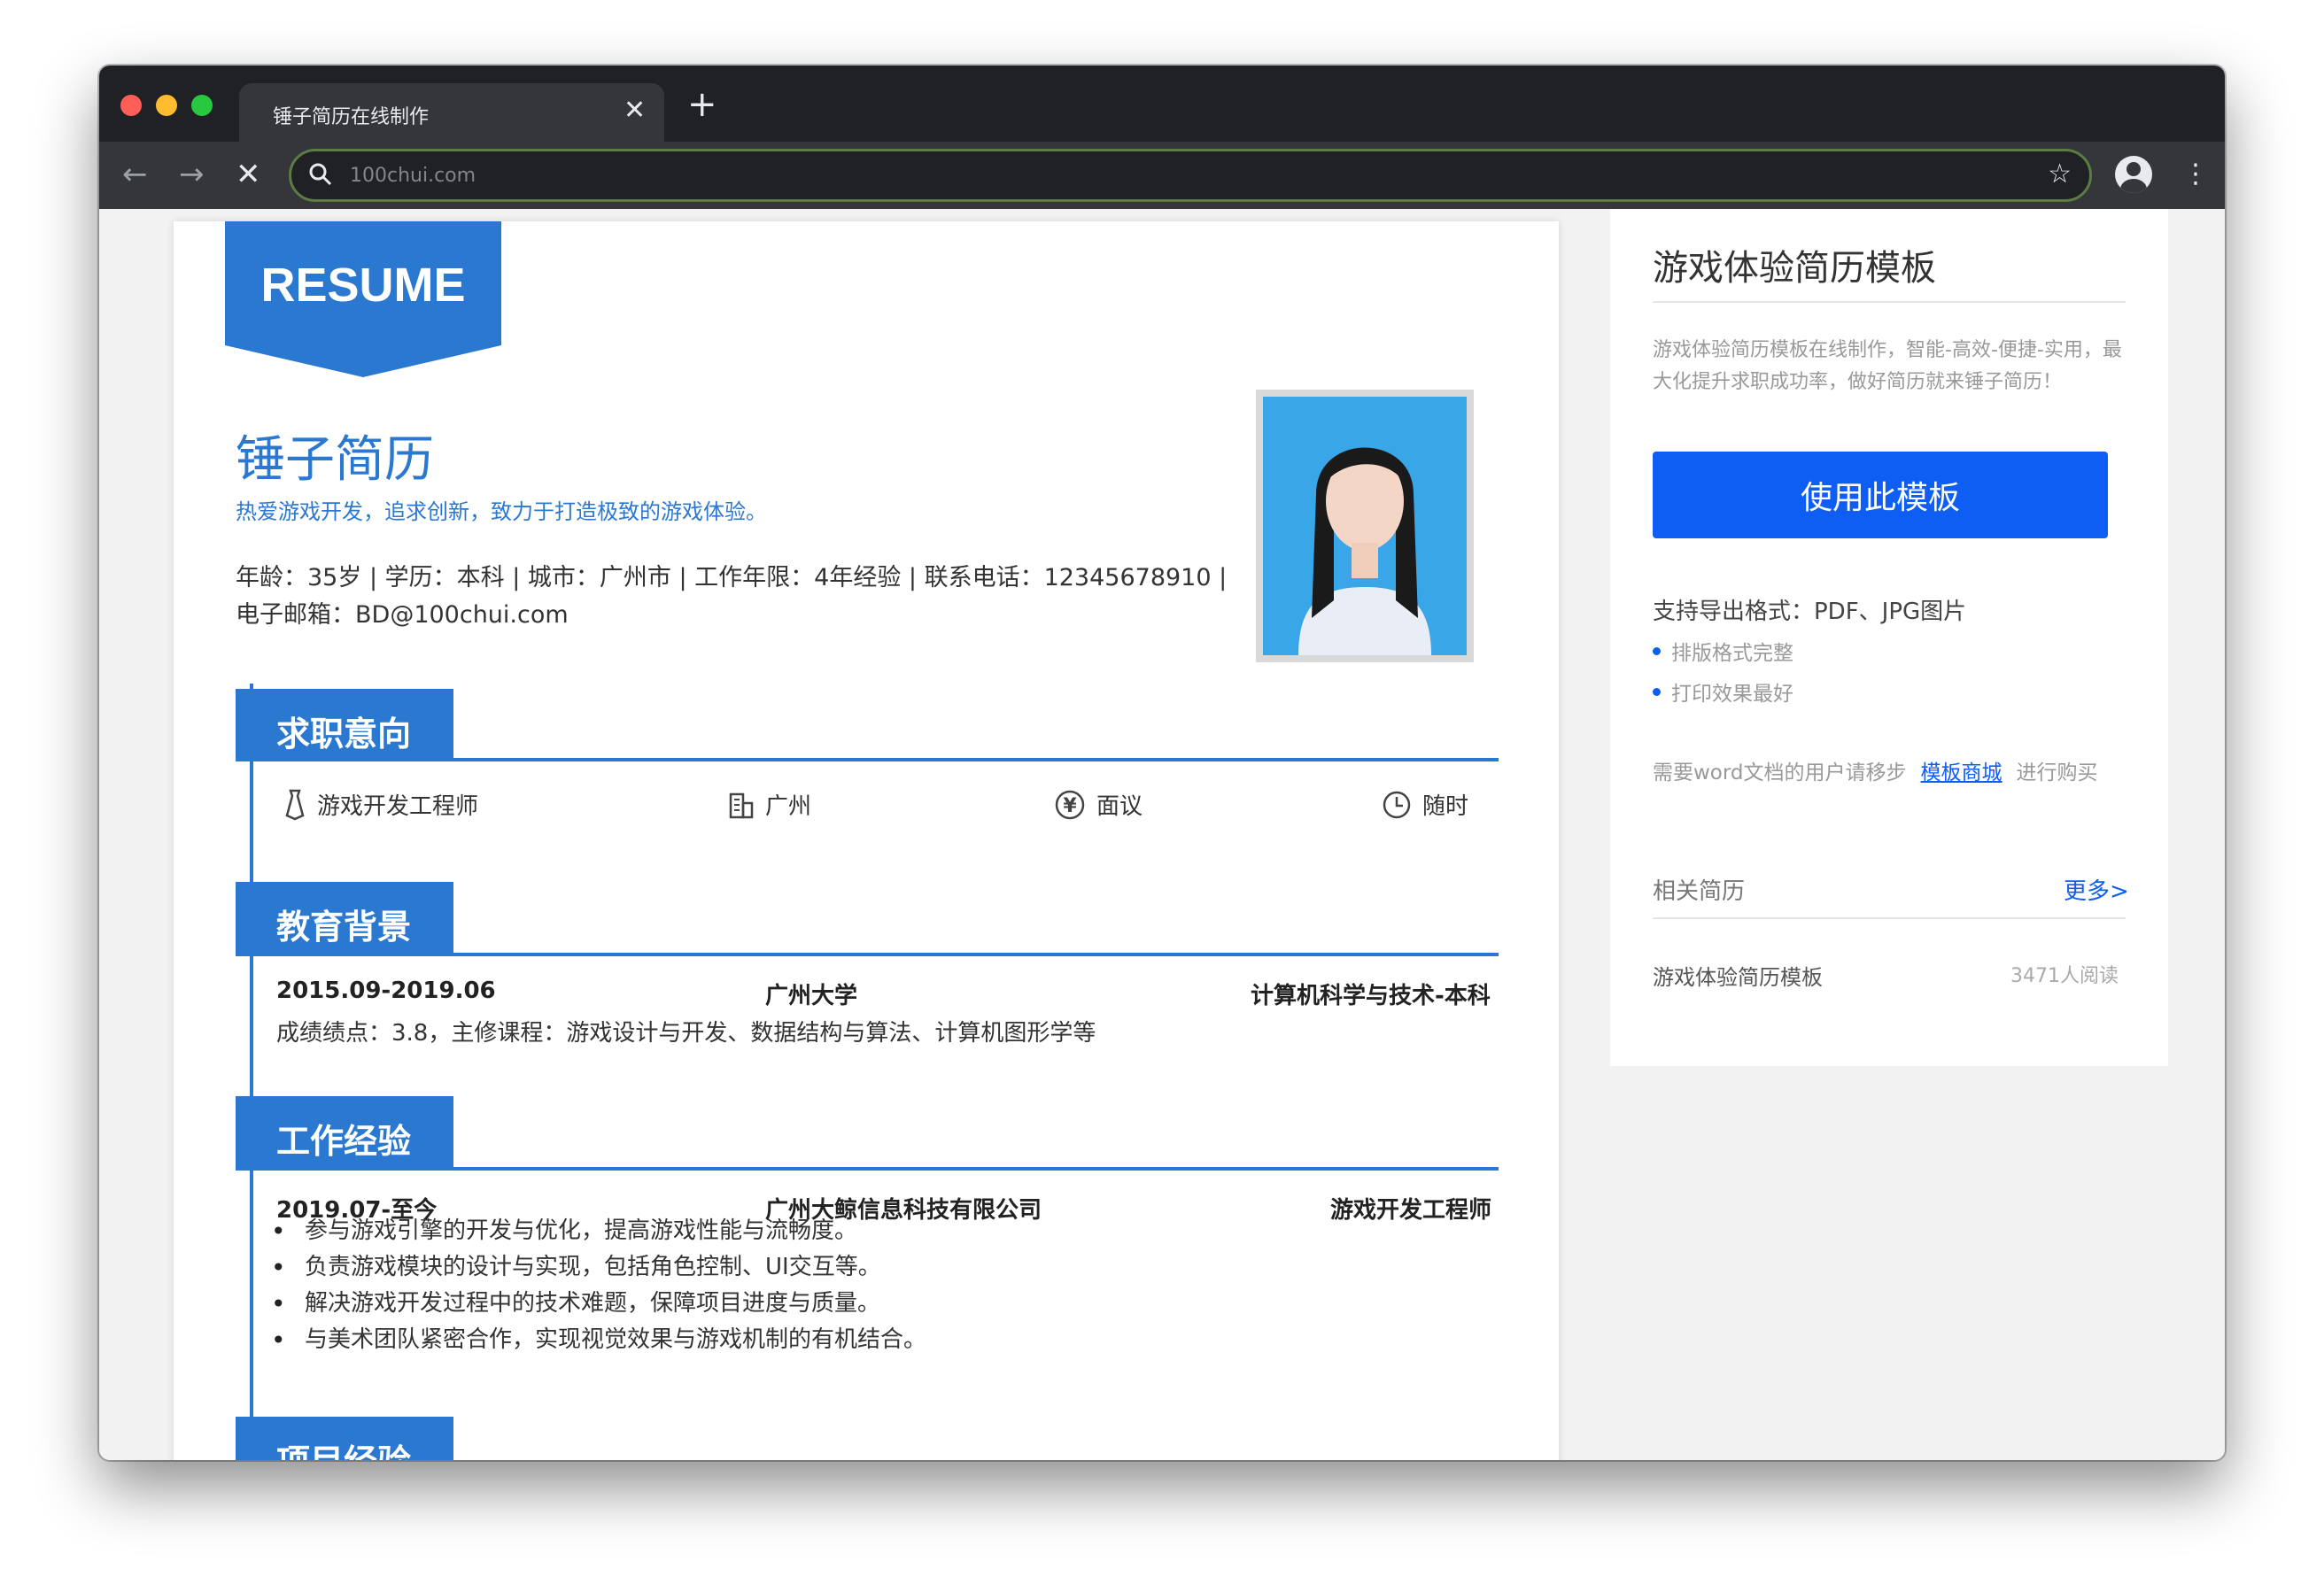 The height and width of the screenshot is (1592, 2324). What do you see at coordinates (202, 105) in the screenshot?
I see `maximize-window-button` at bounding box center [202, 105].